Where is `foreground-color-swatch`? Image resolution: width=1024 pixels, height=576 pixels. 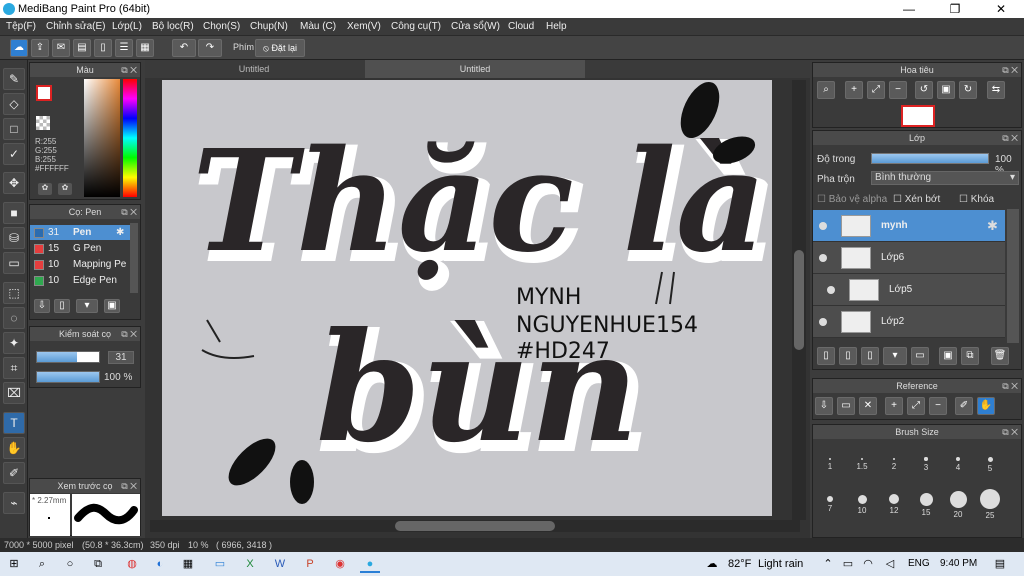 foreground-color-swatch is located at coordinates (44, 93).